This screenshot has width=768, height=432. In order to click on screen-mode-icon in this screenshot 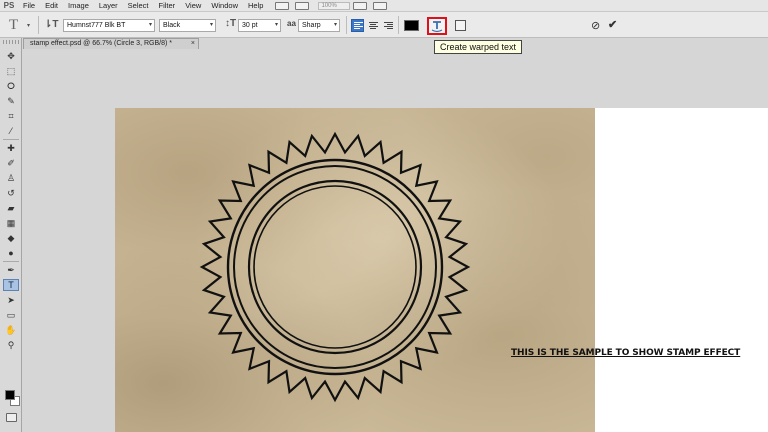, I will do `click(380, 5)`.